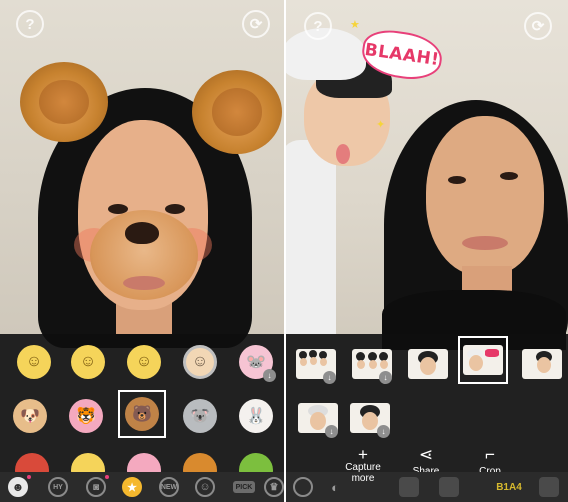 The width and height of the screenshot is (568, 502). I want to click on face-swap-left-icon: ☺, so click(88, 362).